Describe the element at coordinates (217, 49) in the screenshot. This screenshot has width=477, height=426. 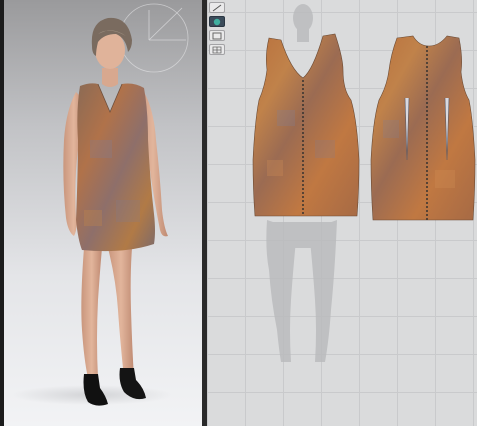
I see `grid-icon` at that location.